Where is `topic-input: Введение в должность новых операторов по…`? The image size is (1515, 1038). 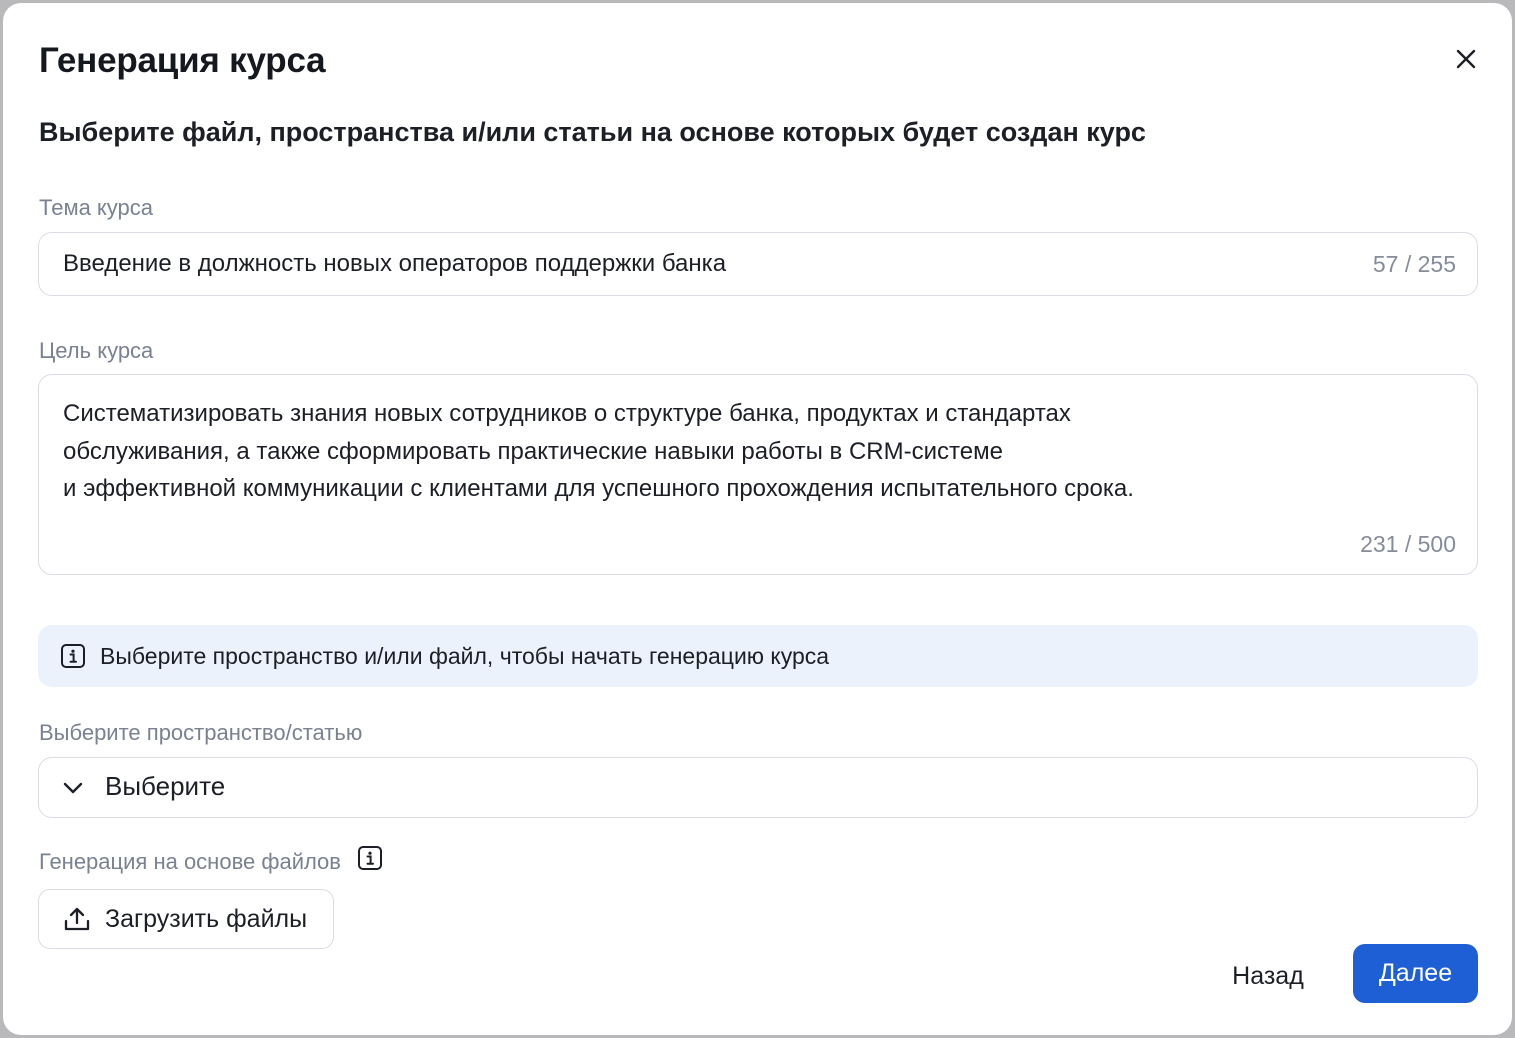
topic-input: Введение в должность новых операторов по… is located at coordinates (758, 264).